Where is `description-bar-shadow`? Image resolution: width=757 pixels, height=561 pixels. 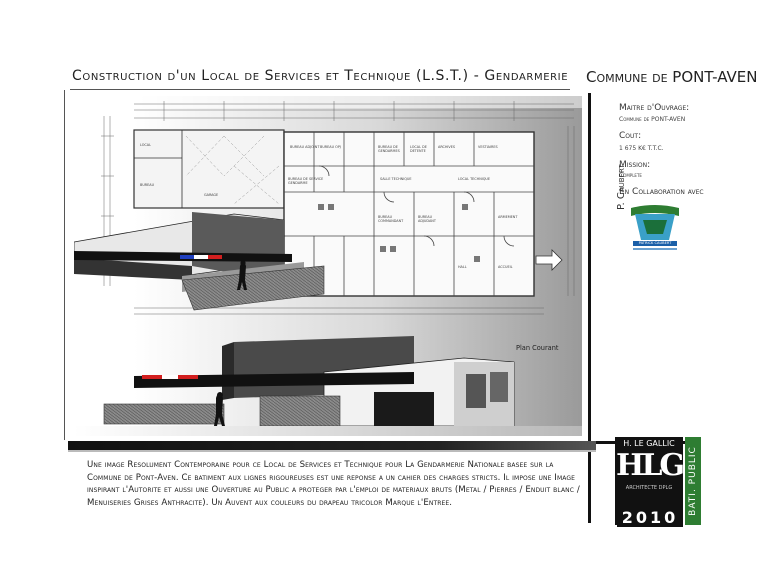 description-bar-shadow is located at coordinates (332, 451).